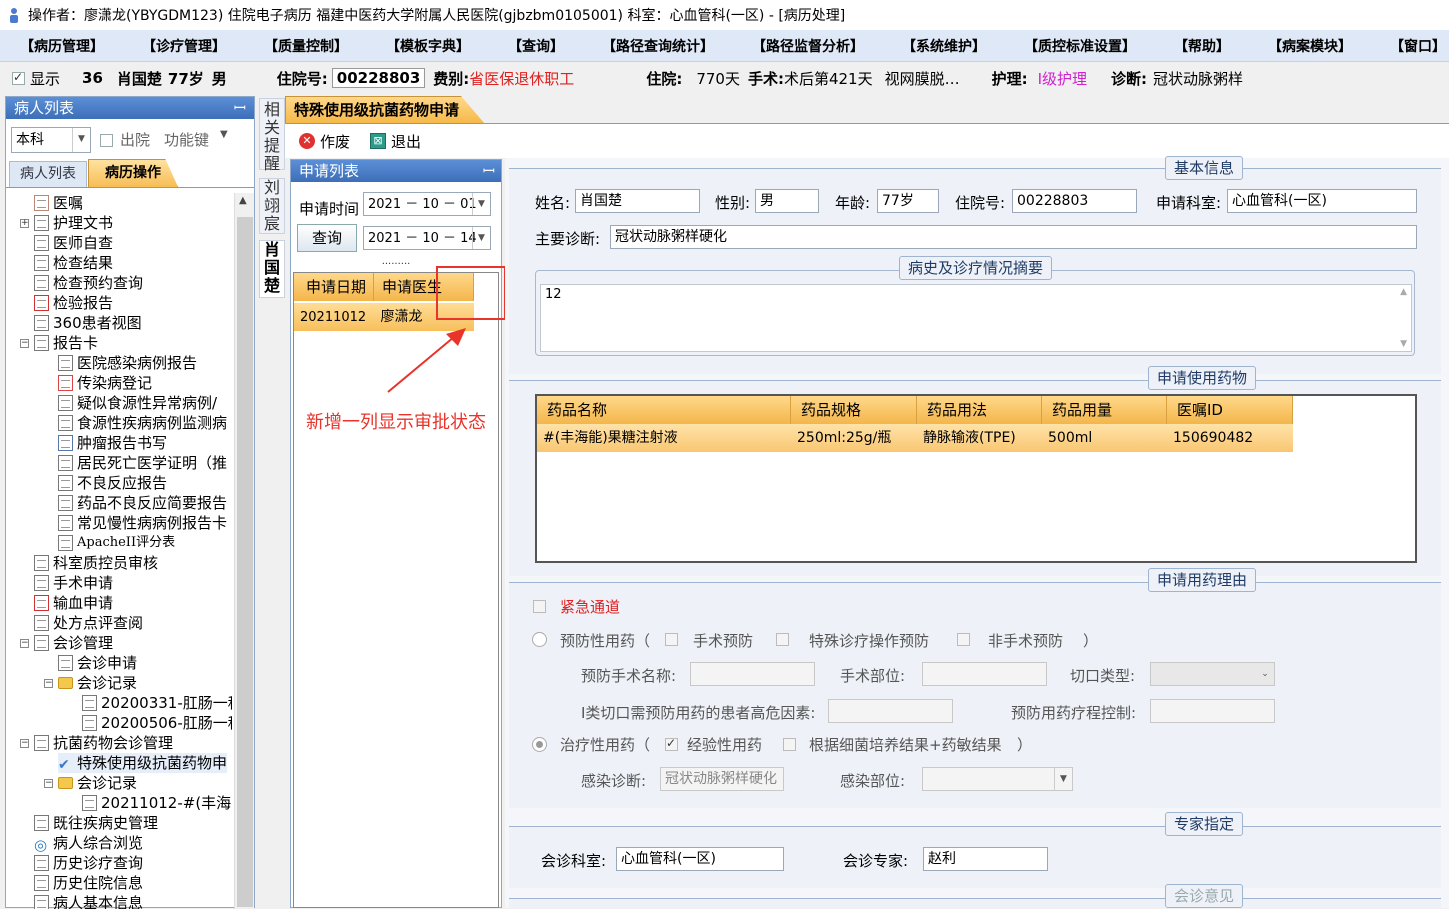  Describe the element at coordinates (890, 711) in the screenshot. I see `risk-factor-field` at that location.